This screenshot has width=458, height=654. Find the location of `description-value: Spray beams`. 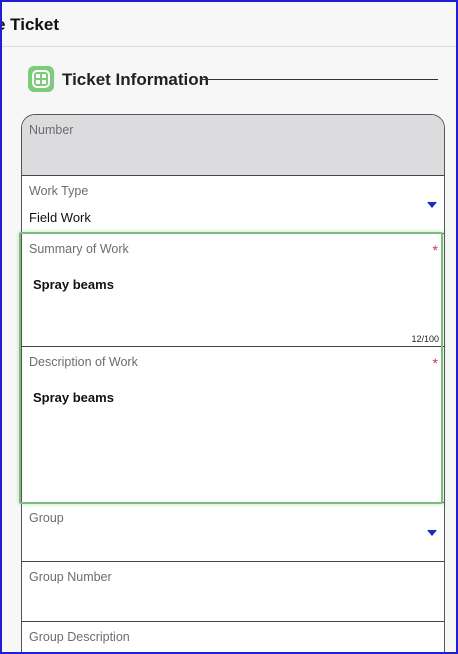

description-value: Spray beams is located at coordinates (73, 397).